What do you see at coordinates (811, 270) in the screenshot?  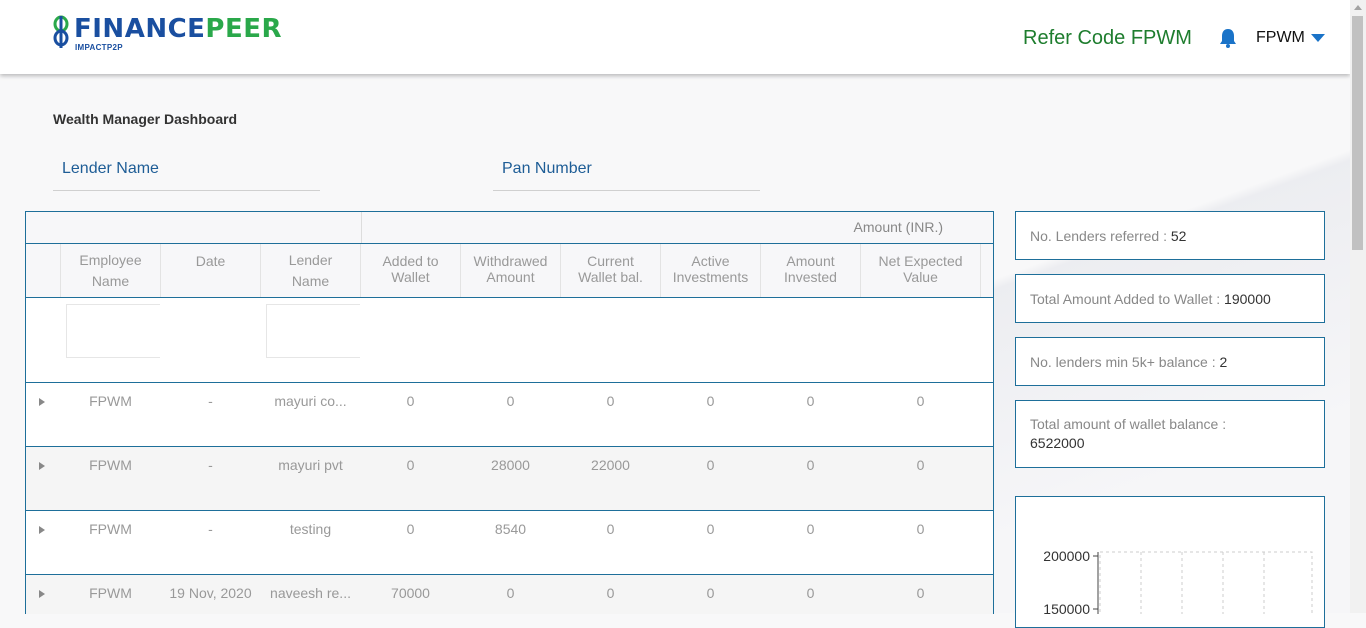 I see `header-amount-invested: Amount Invested` at bounding box center [811, 270].